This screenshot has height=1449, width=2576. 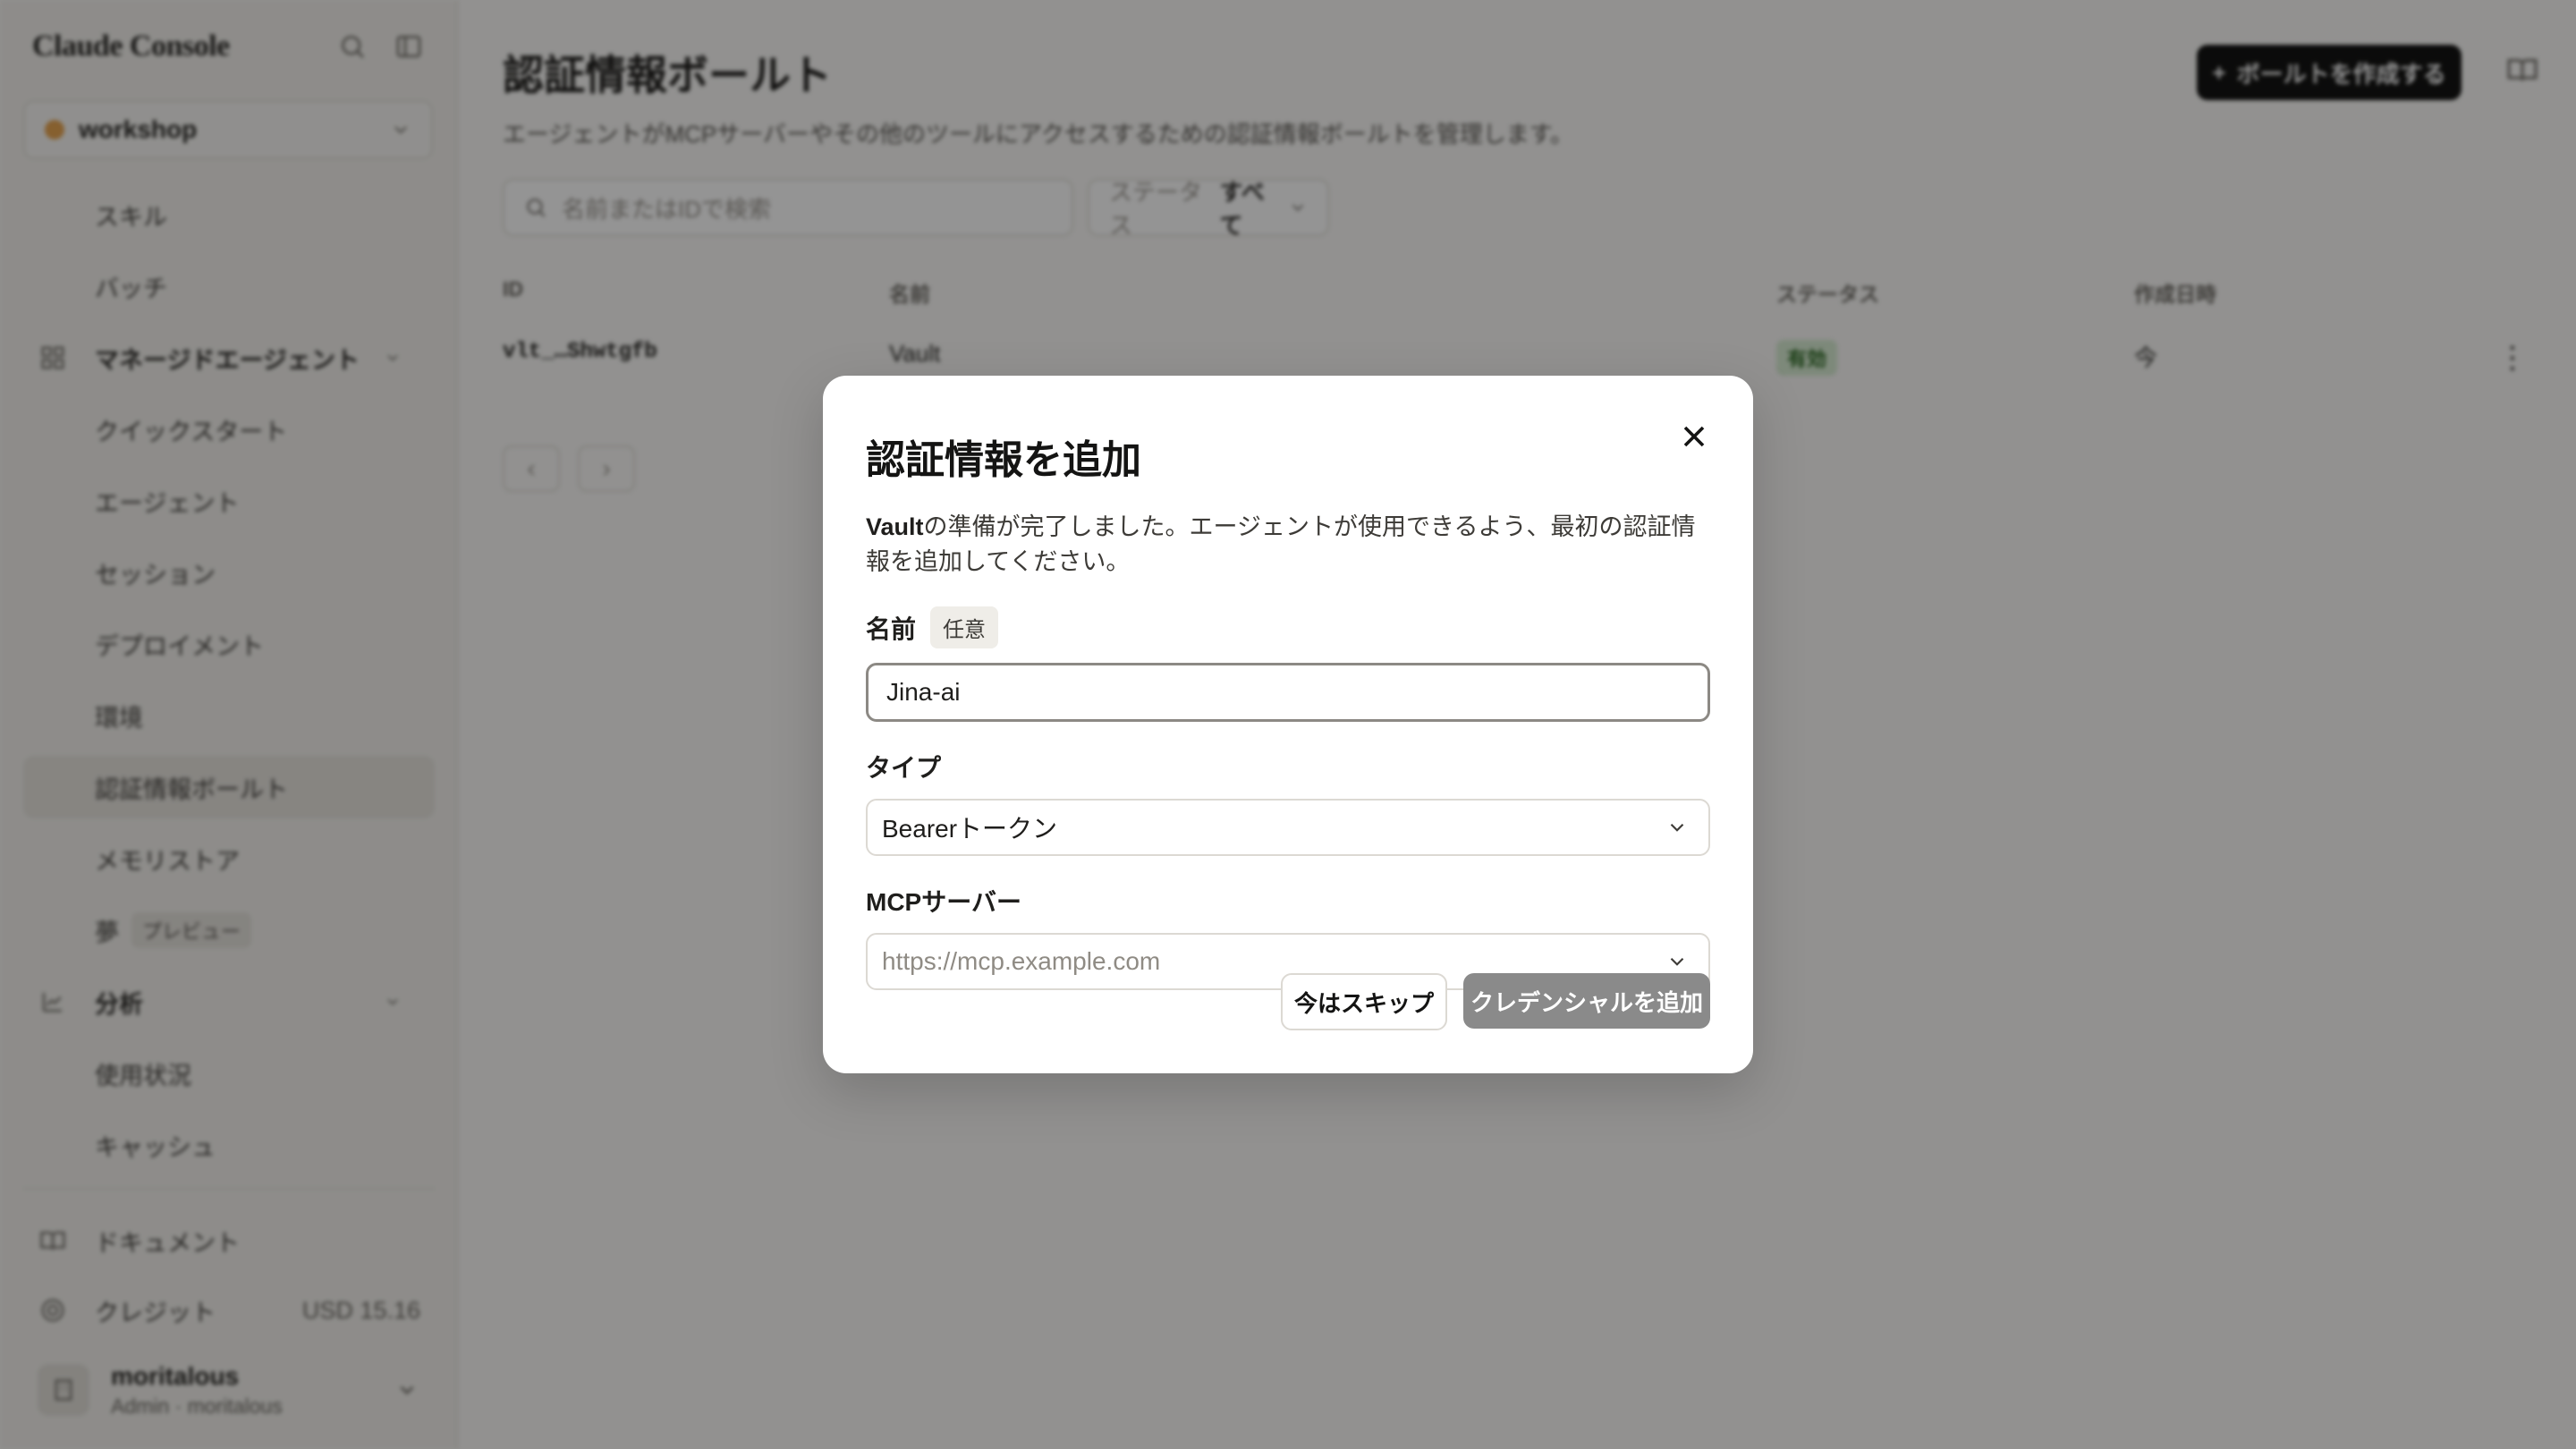 I want to click on vault-name-emphasis: Vault, so click(x=895, y=526).